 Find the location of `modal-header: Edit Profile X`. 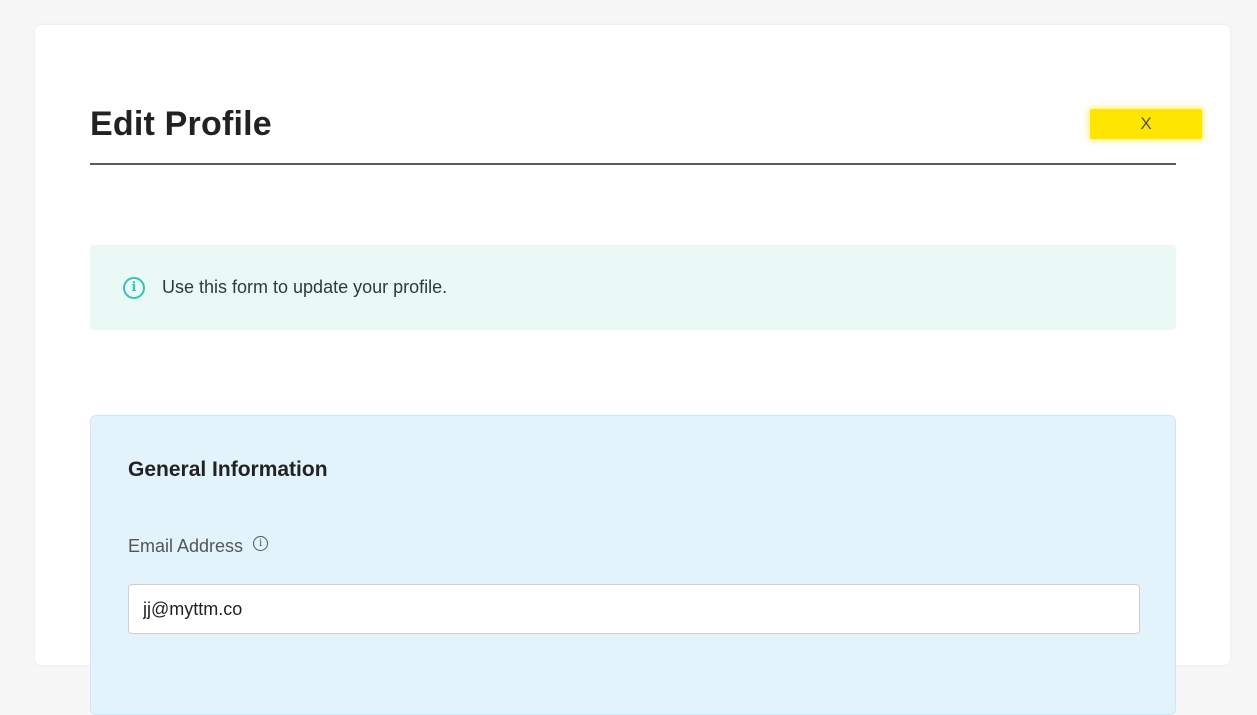

modal-header: Edit Profile X is located at coordinates (646, 135).